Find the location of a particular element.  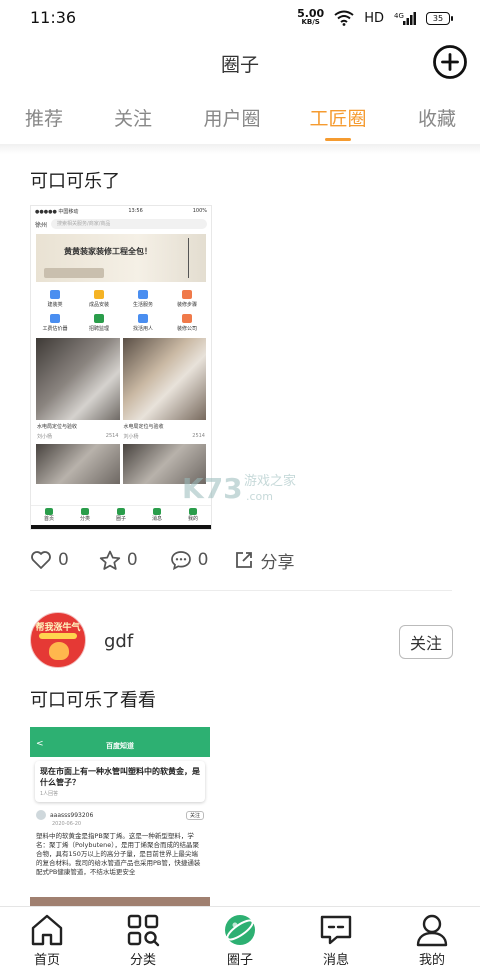

share-label: 分享 is located at coordinates (277, 562).